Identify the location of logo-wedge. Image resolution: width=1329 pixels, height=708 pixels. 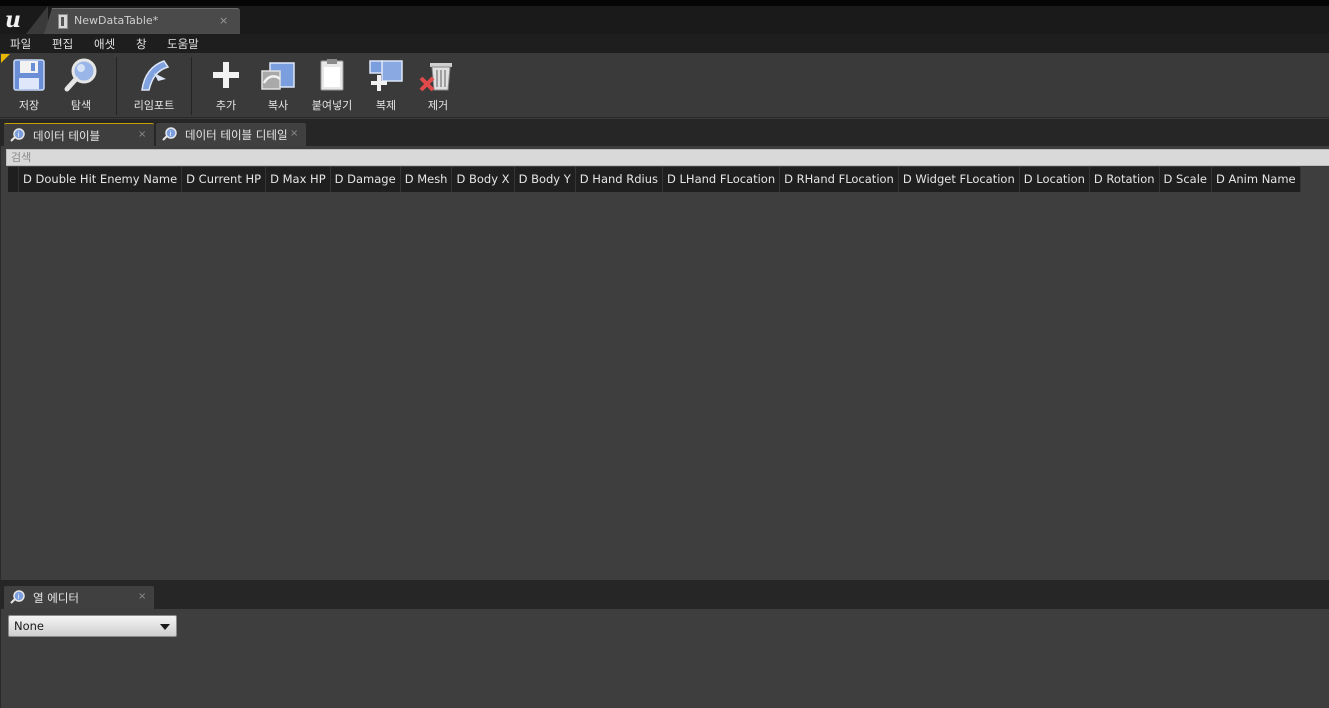
(37, 20).